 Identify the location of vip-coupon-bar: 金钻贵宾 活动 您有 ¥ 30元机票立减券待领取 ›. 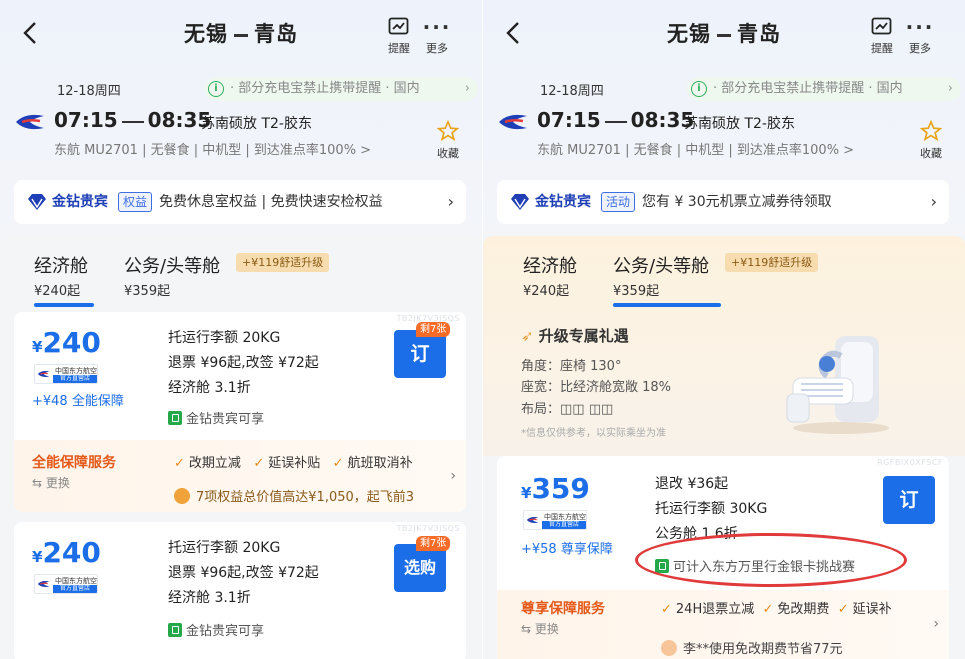
(723, 202).